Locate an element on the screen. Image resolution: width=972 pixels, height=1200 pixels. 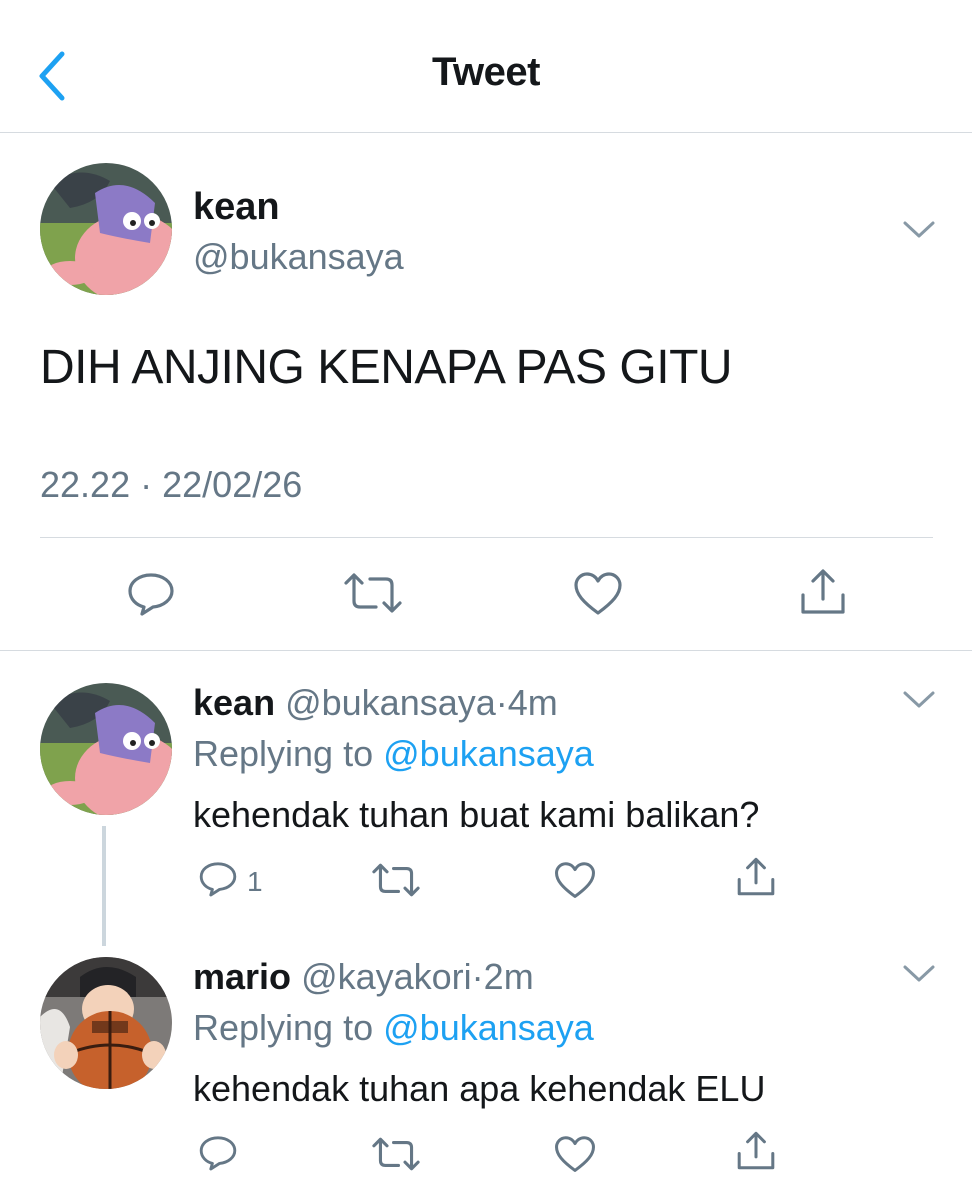
reply-count: 1 is located at coordinates (255, 881).